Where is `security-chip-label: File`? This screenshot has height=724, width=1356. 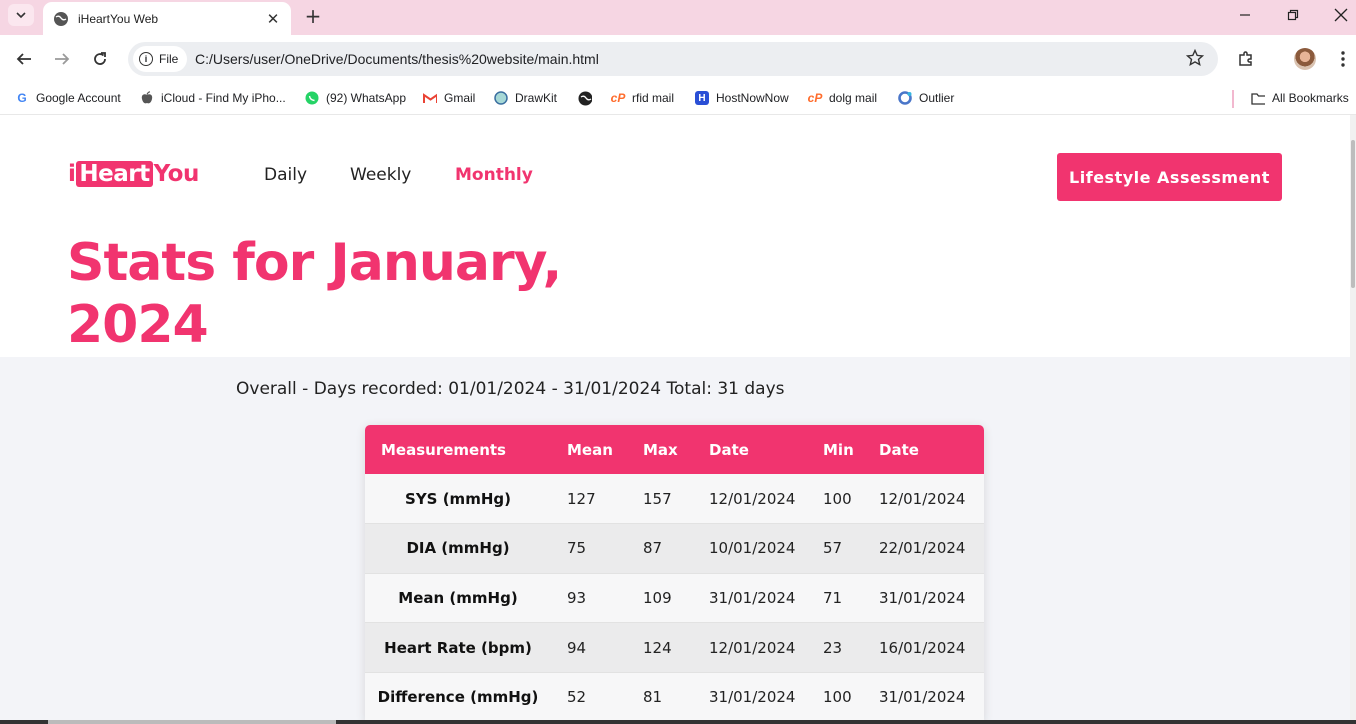
security-chip-label: File is located at coordinates (169, 59).